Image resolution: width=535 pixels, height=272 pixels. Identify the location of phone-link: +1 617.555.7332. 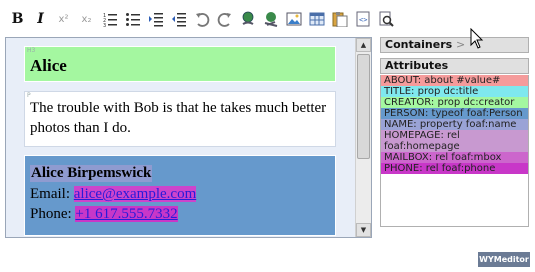
(126, 214).